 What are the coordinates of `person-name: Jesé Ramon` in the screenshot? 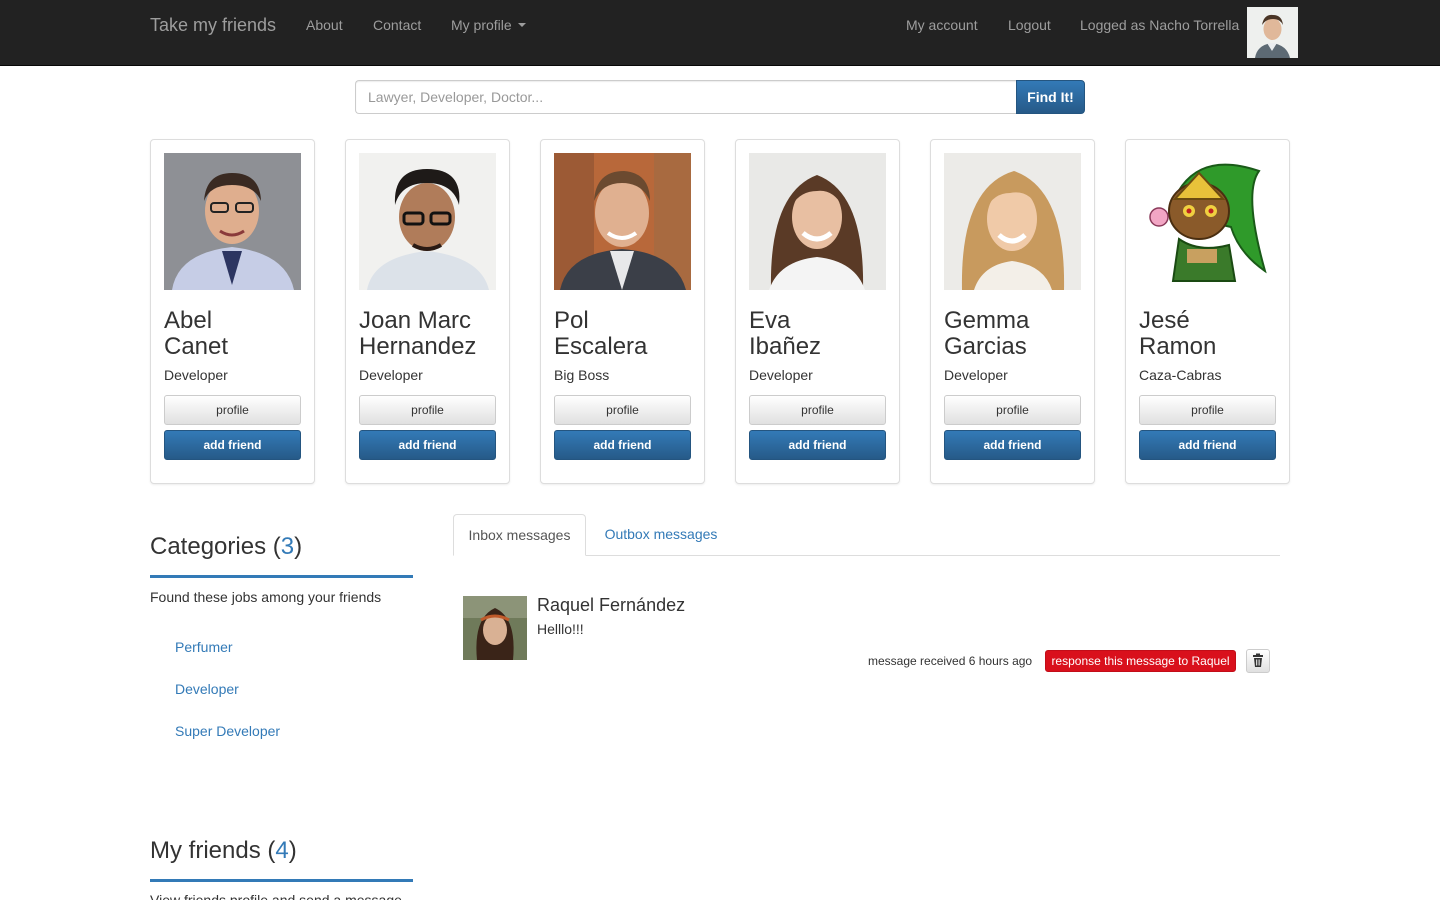 It's located at (1211, 334).